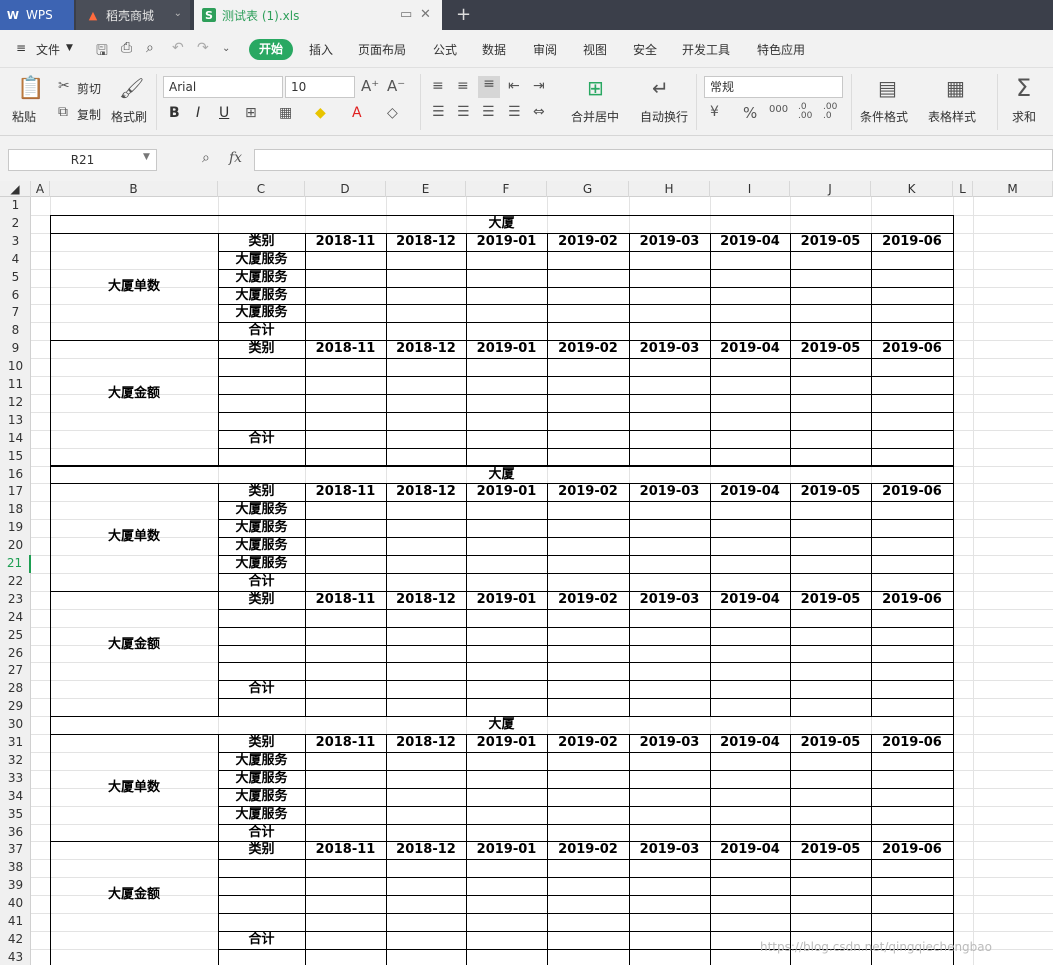  I want to click on font-name-select: Arial, so click(223, 87).